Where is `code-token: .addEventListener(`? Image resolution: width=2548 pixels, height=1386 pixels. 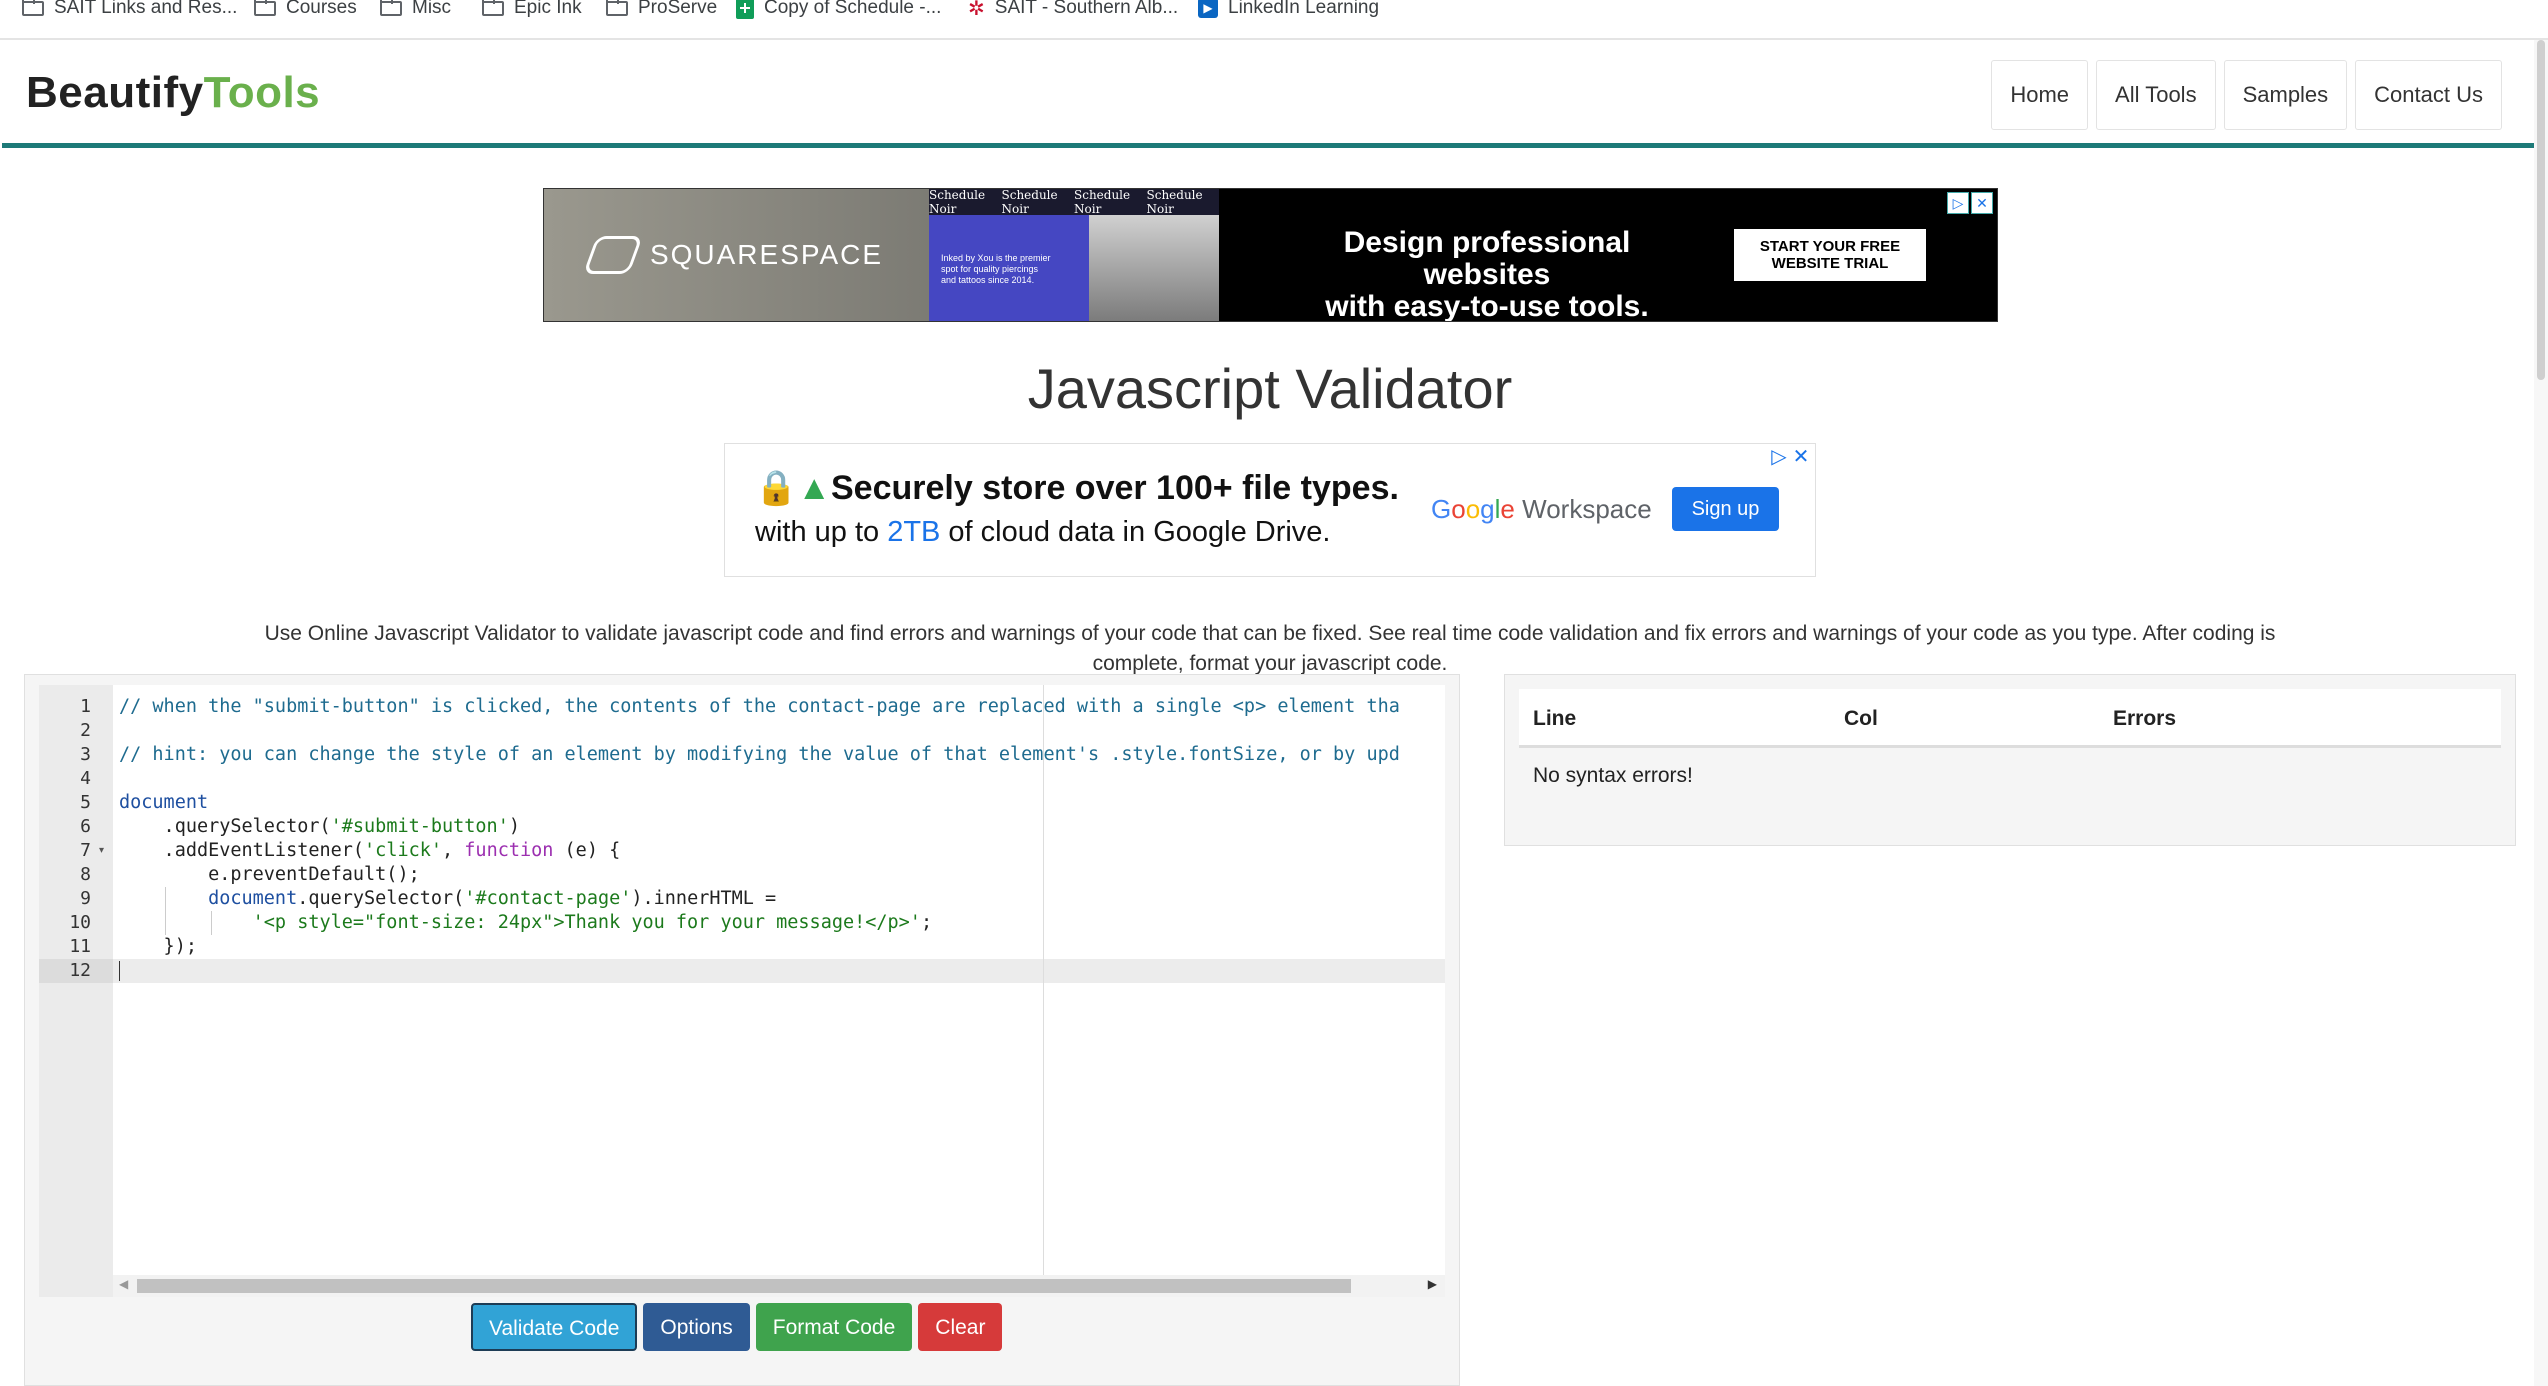 code-token: .addEventListener( is located at coordinates (242, 850).